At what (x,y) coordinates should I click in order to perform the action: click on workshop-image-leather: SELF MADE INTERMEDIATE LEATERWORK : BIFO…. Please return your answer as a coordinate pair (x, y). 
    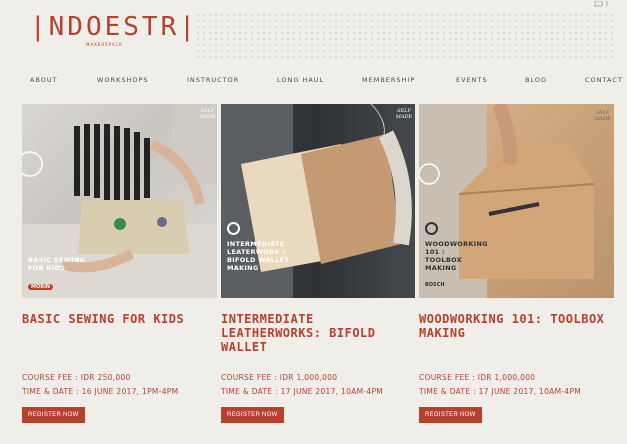
    Looking at the image, I should click on (318, 201).